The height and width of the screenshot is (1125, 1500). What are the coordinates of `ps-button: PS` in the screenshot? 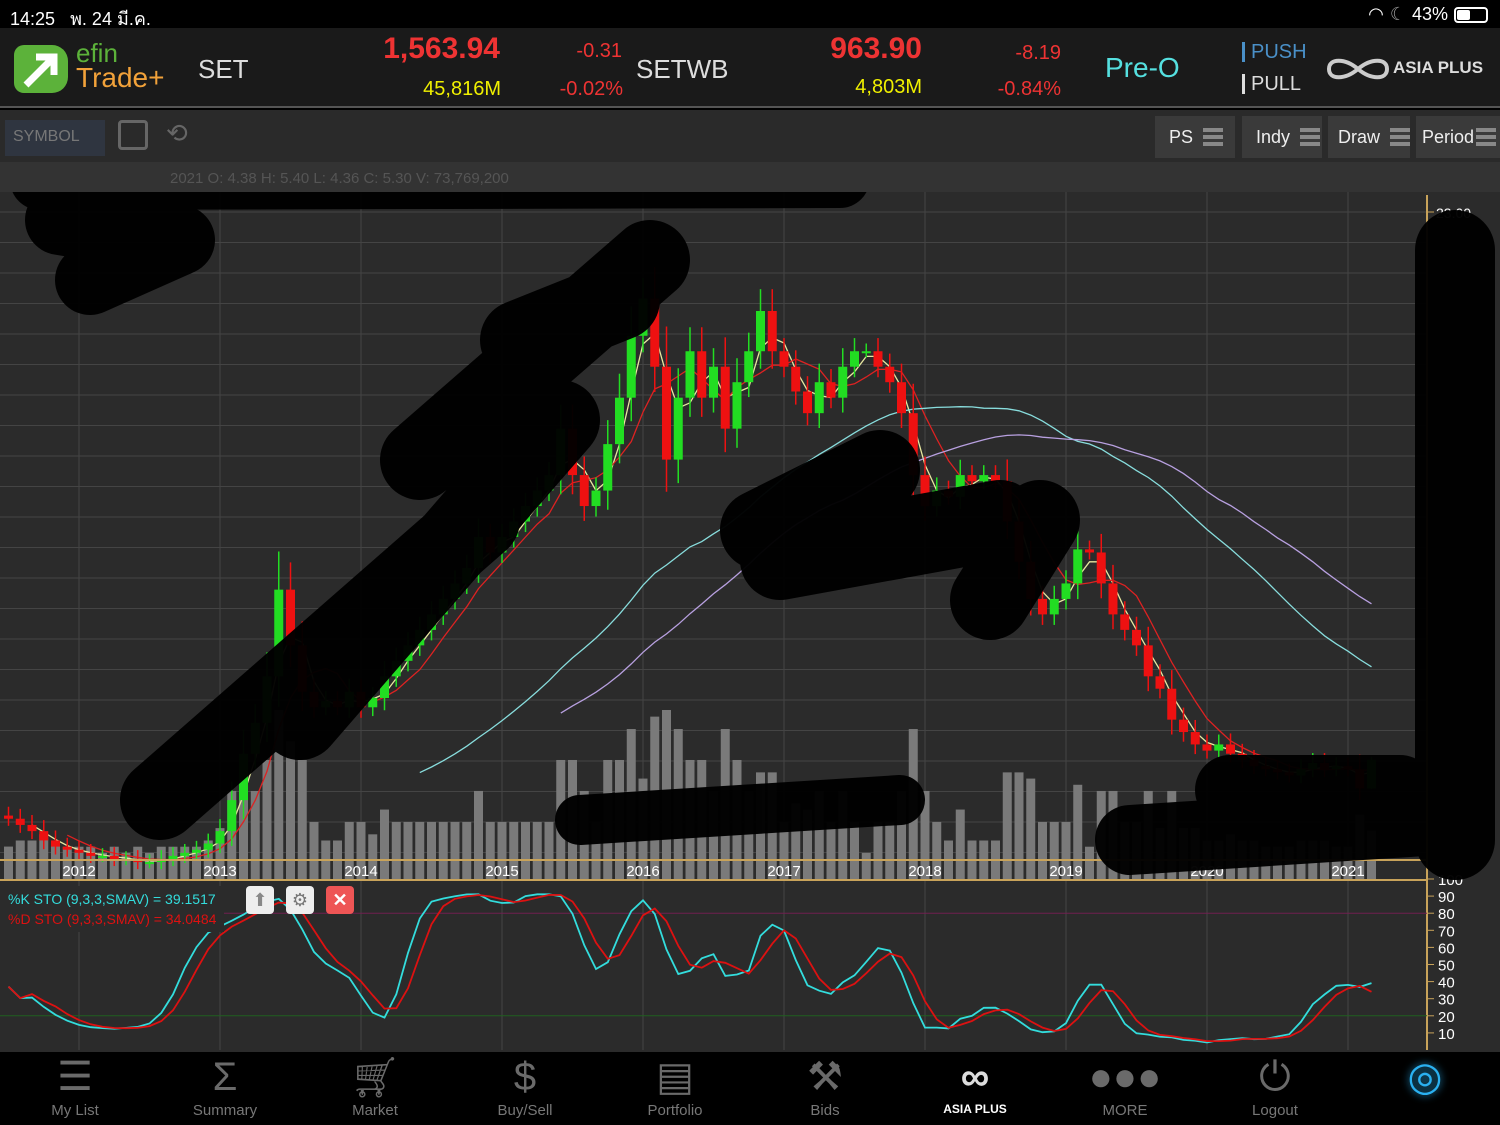 It's located at (1195, 137).